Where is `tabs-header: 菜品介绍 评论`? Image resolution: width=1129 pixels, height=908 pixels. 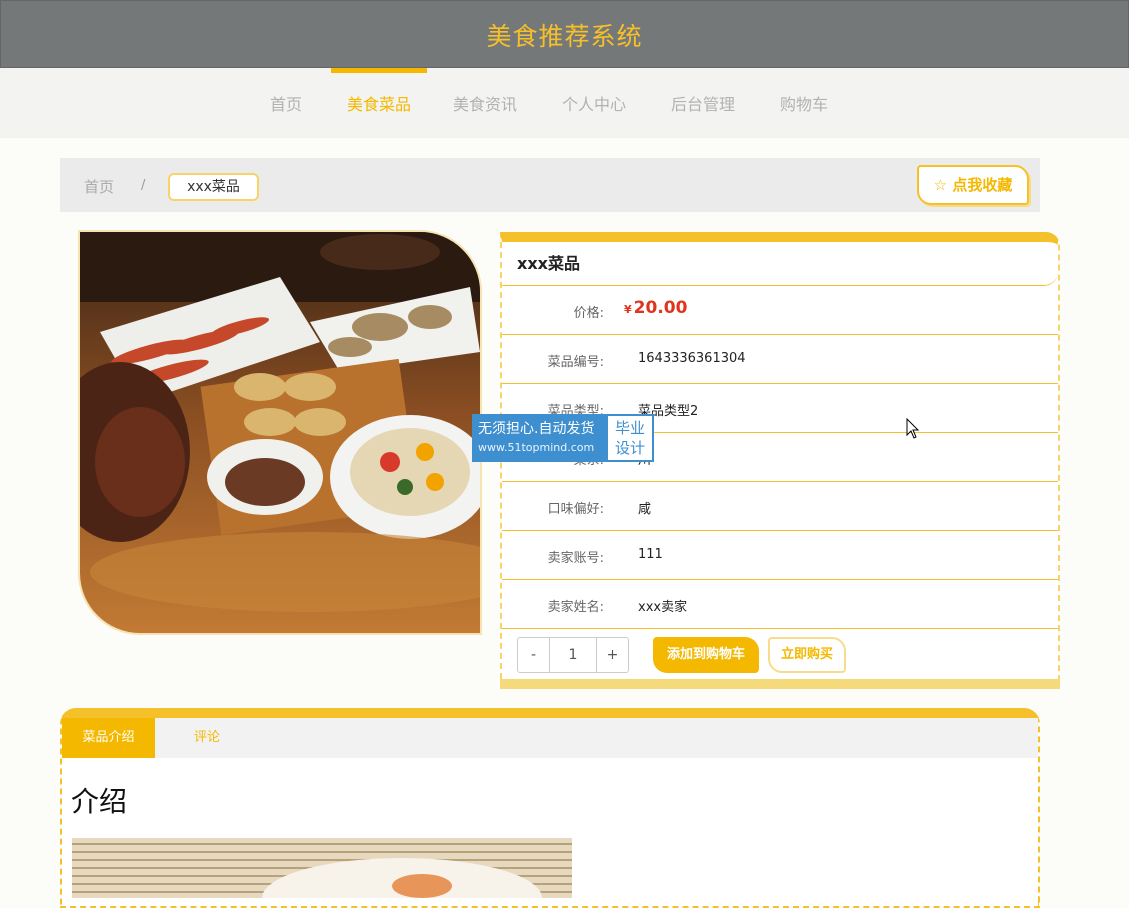 tabs-header: 菜品介绍 评论 is located at coordinates (550, 738).